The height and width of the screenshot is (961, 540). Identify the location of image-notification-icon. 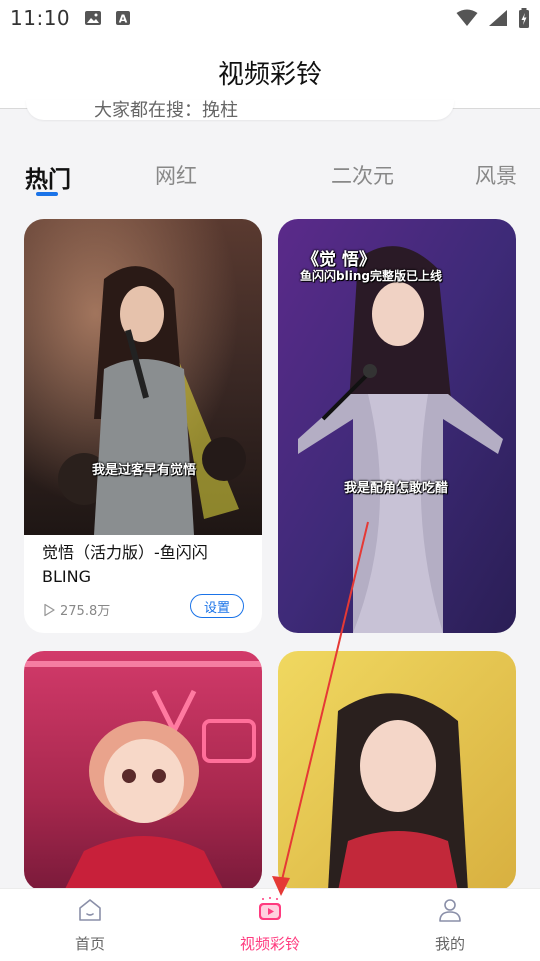
(93, 18).